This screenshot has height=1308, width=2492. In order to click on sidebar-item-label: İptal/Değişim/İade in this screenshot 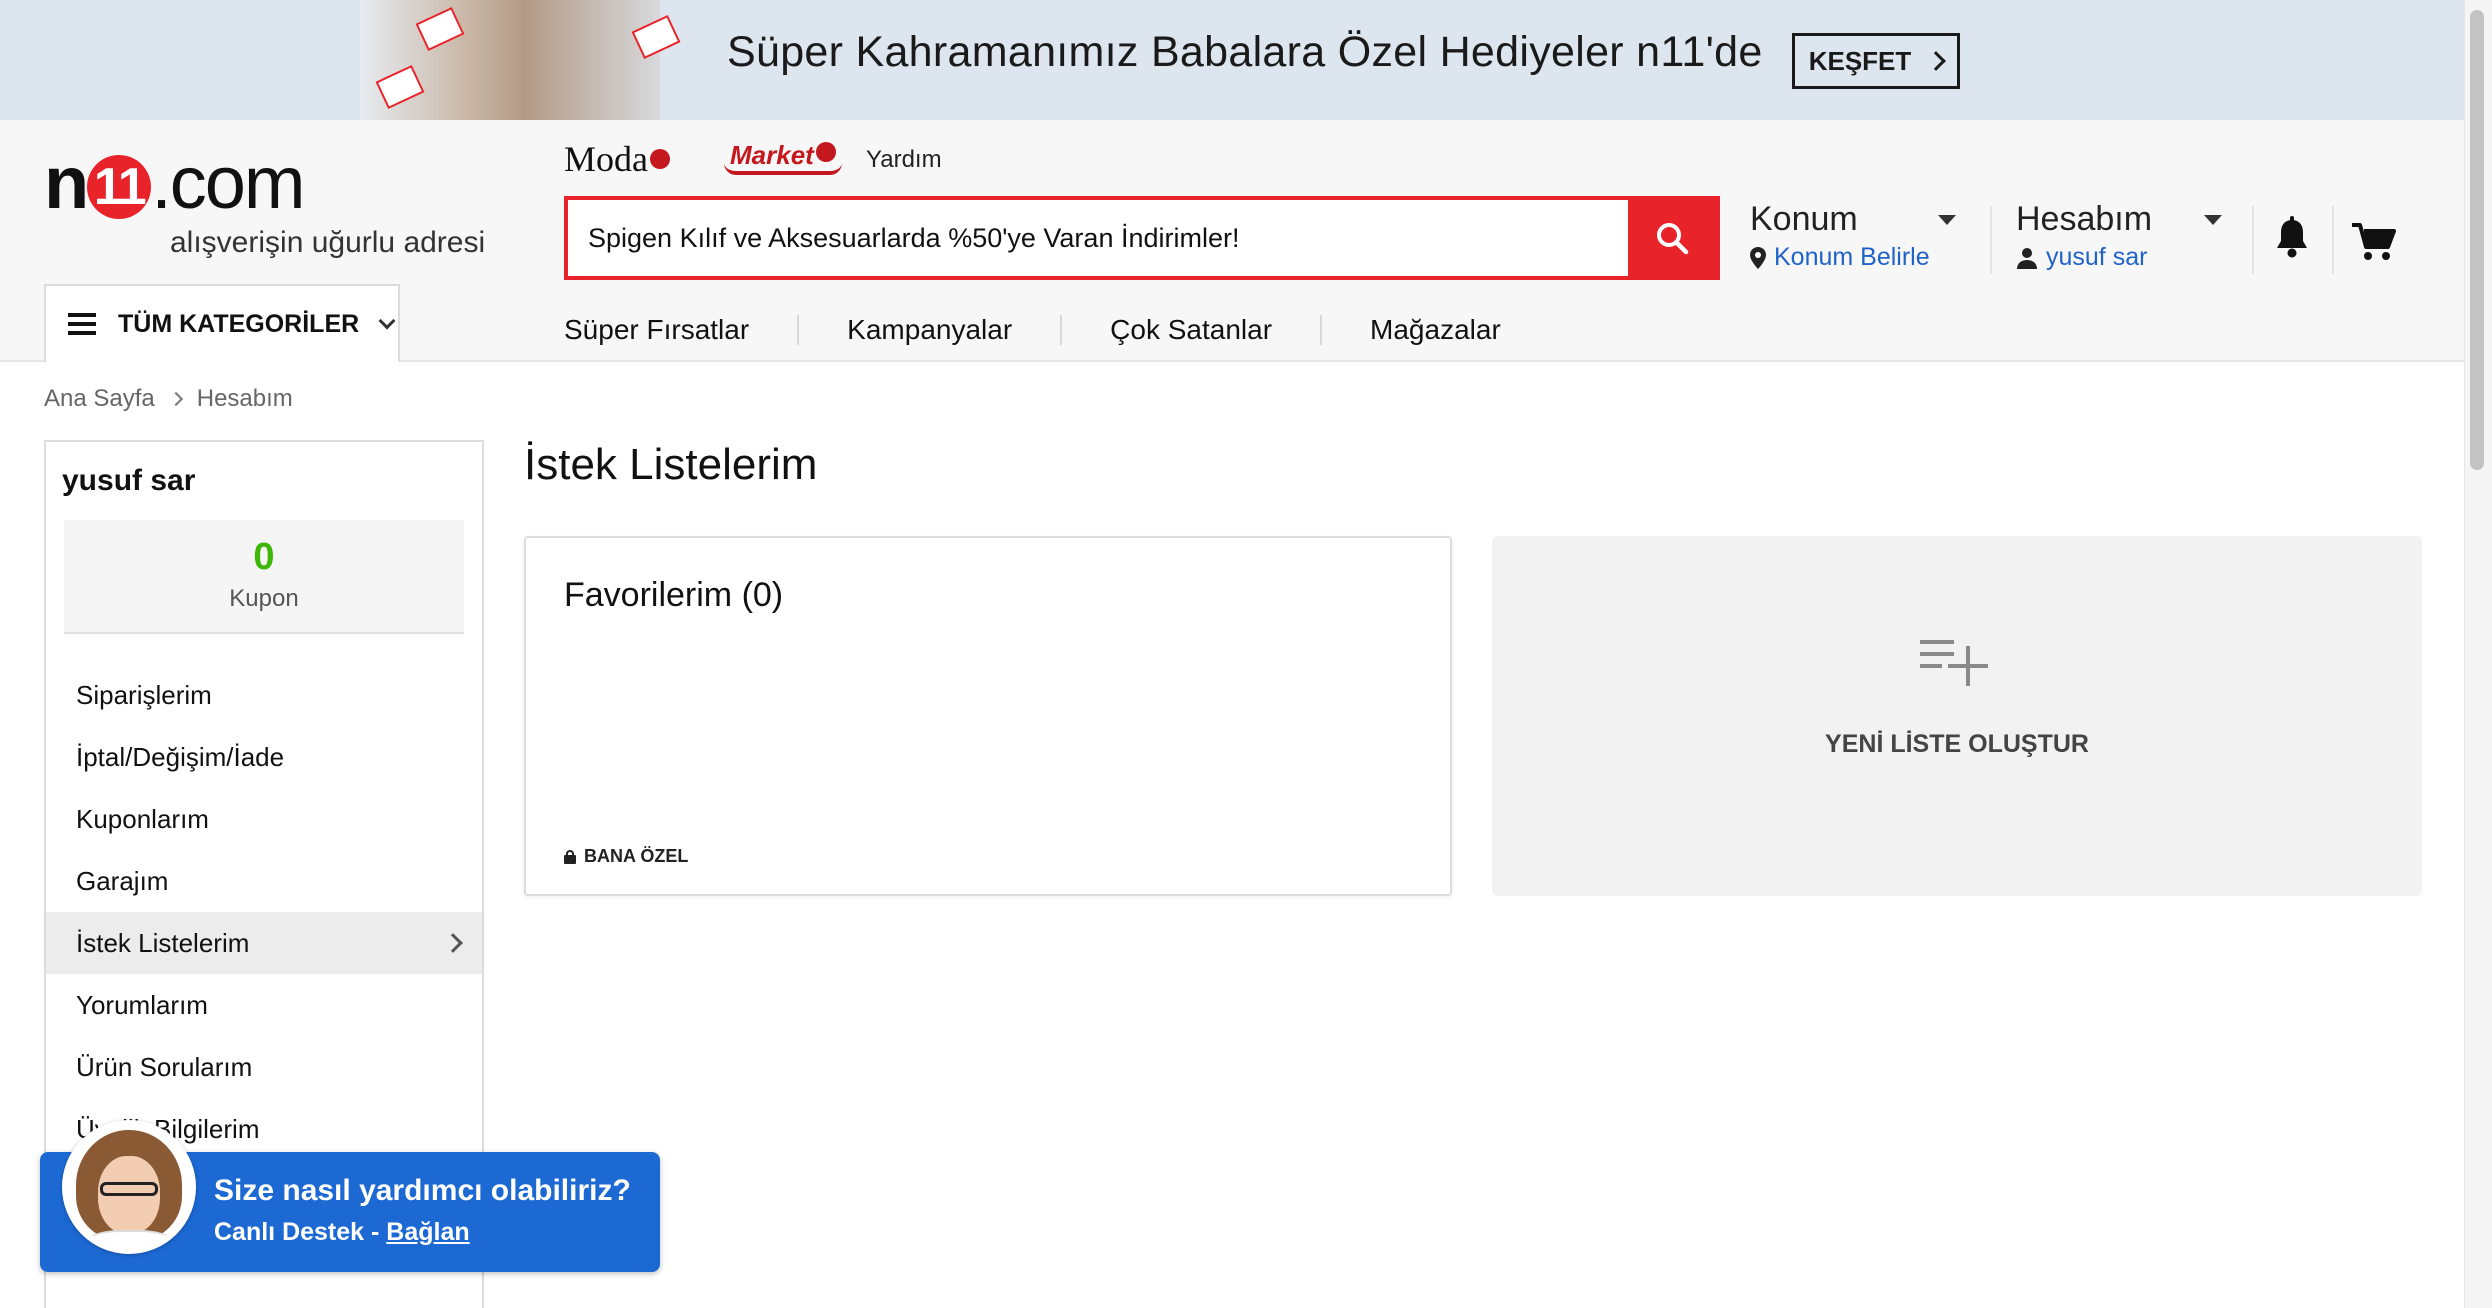, I will do `click(180, 756)`.